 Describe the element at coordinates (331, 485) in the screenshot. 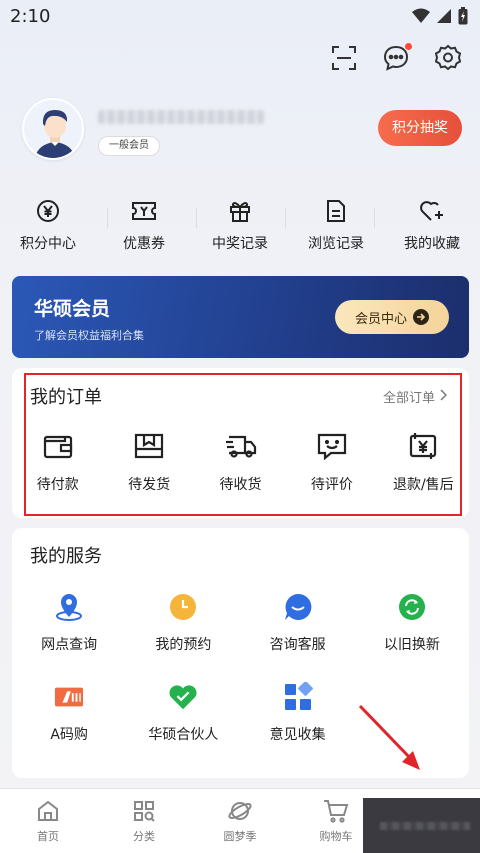

I see `order-label: 待评价` at that location.